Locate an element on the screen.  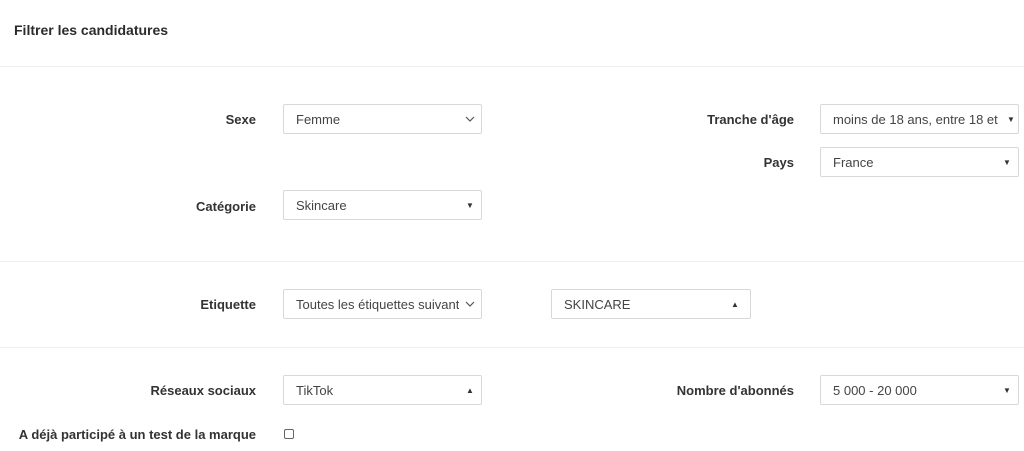
etiquette-mode-select: Toutes les étiquettes suivantes is located at coordinates (382, 304).